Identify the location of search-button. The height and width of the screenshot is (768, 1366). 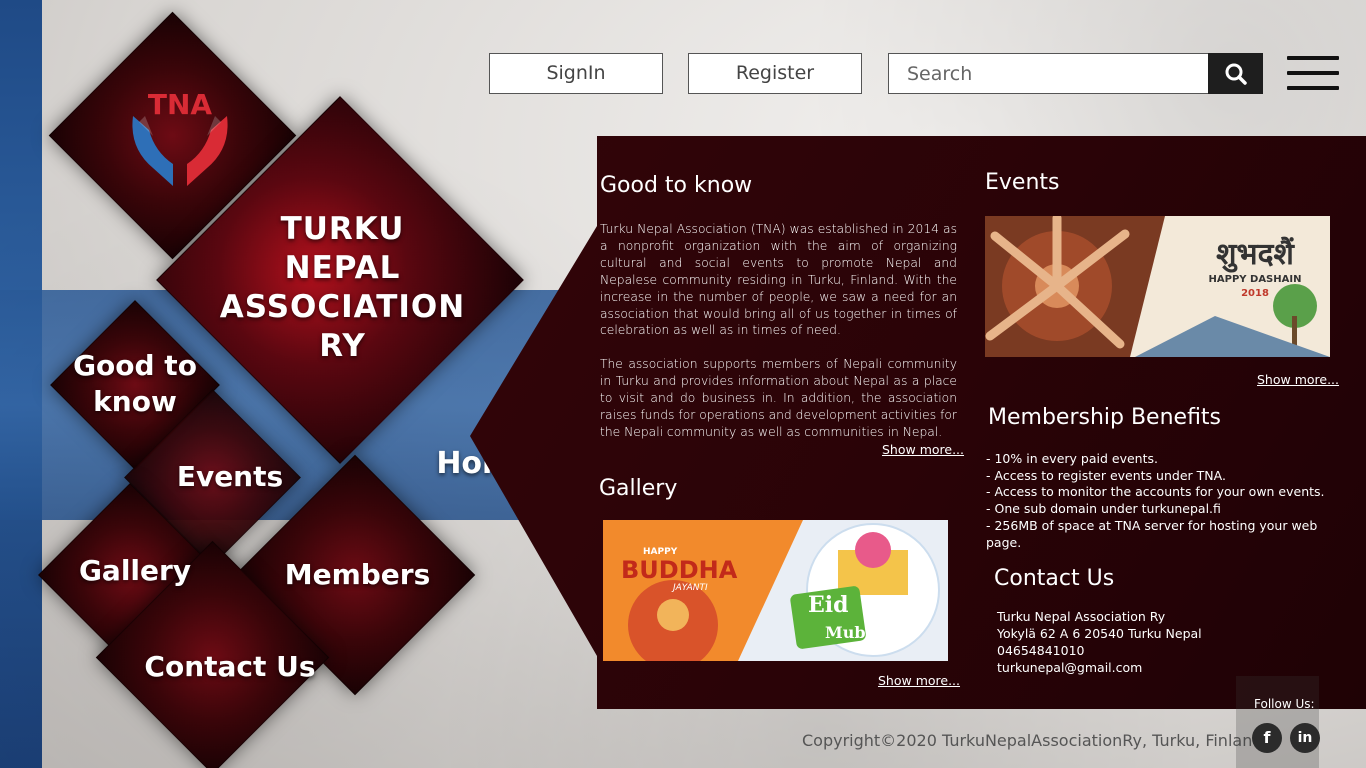
(1235, 73).